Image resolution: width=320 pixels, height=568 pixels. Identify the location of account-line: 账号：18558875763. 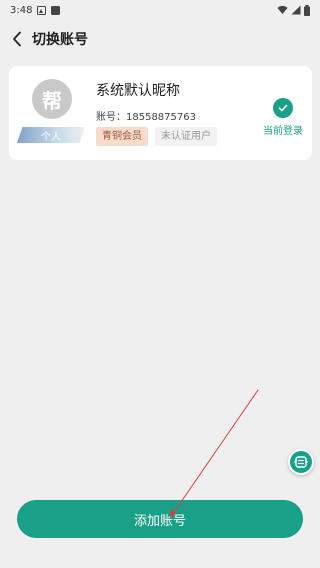
(146, 115).